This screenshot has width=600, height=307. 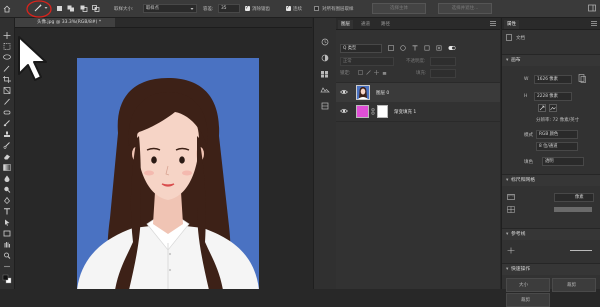 What do you see at coordinates (511, 210) in the screenshot?
I see `grid-icon` at bounding box center [511, 210].